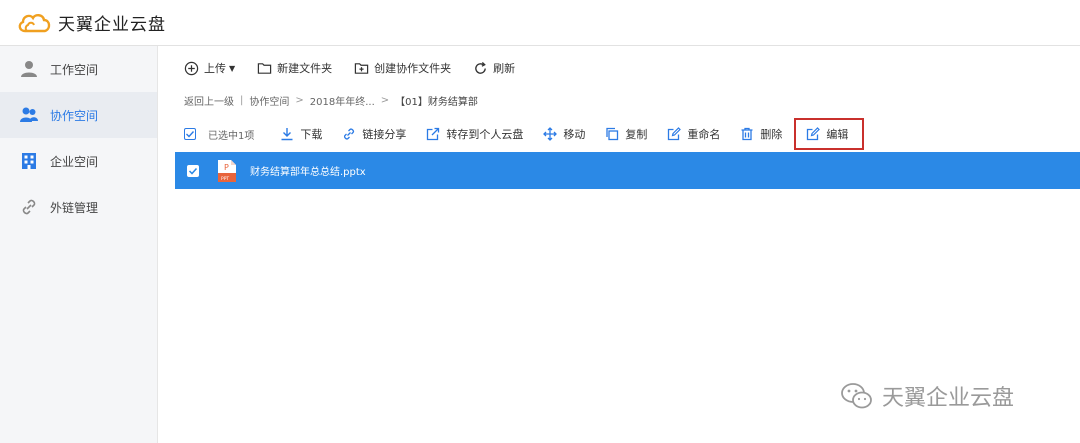 This screenshot has height=443, width=1080. I want to click on link-share-label: 链接分享, so click(384, 134).